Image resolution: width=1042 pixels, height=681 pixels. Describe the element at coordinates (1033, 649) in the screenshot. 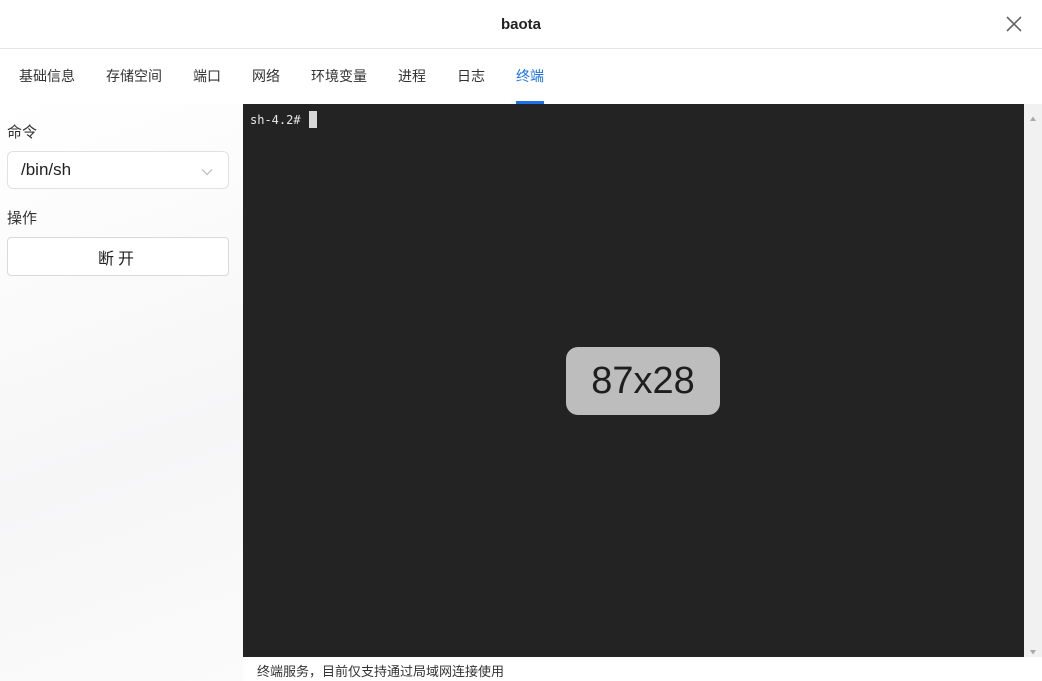

I see `triangle-down-icon` at that location.